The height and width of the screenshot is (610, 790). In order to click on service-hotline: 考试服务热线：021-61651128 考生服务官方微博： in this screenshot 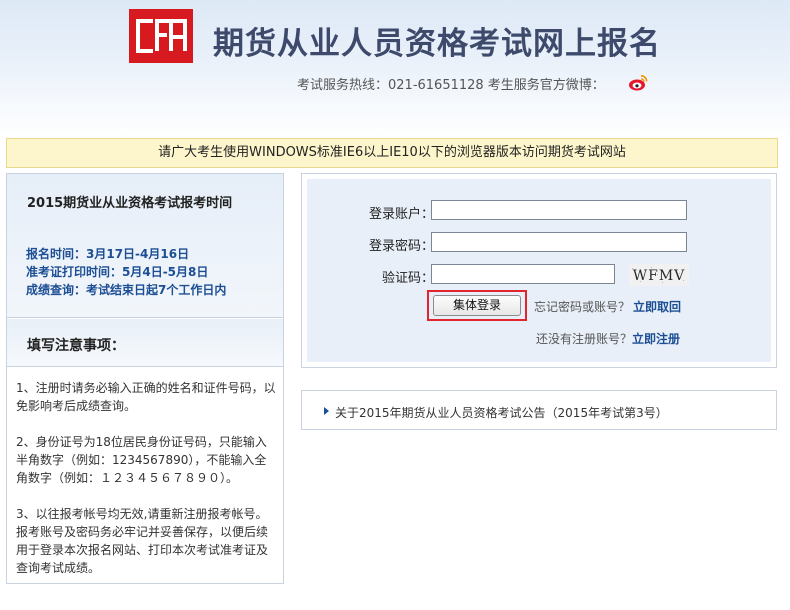, I will do `click(451, 85)`.